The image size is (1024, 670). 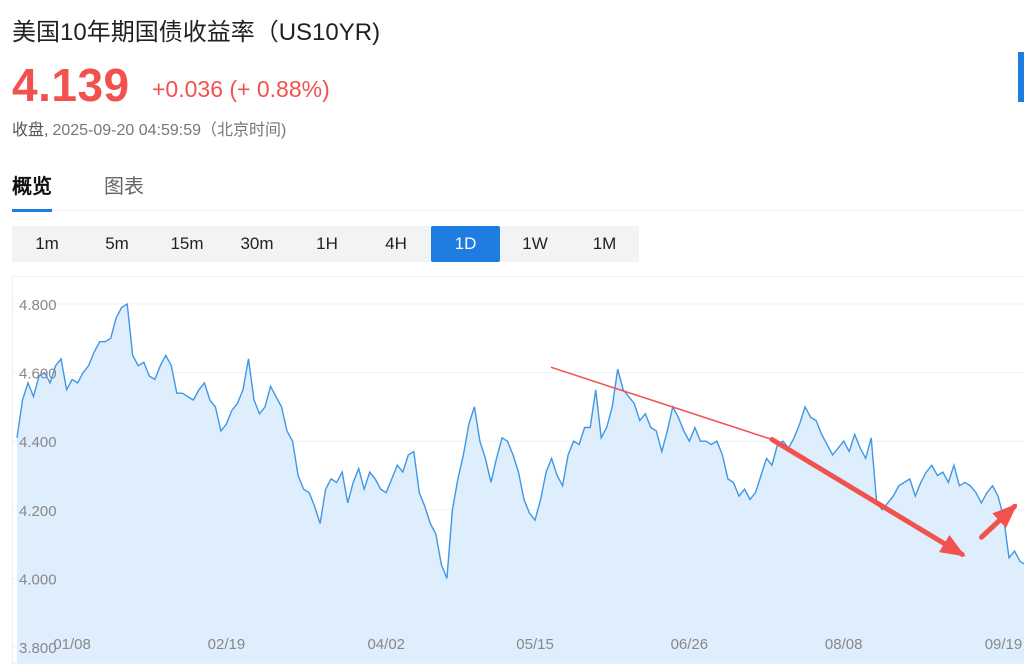 I want to click on timeframe-1d: 1D, so click(x=465, y=244).